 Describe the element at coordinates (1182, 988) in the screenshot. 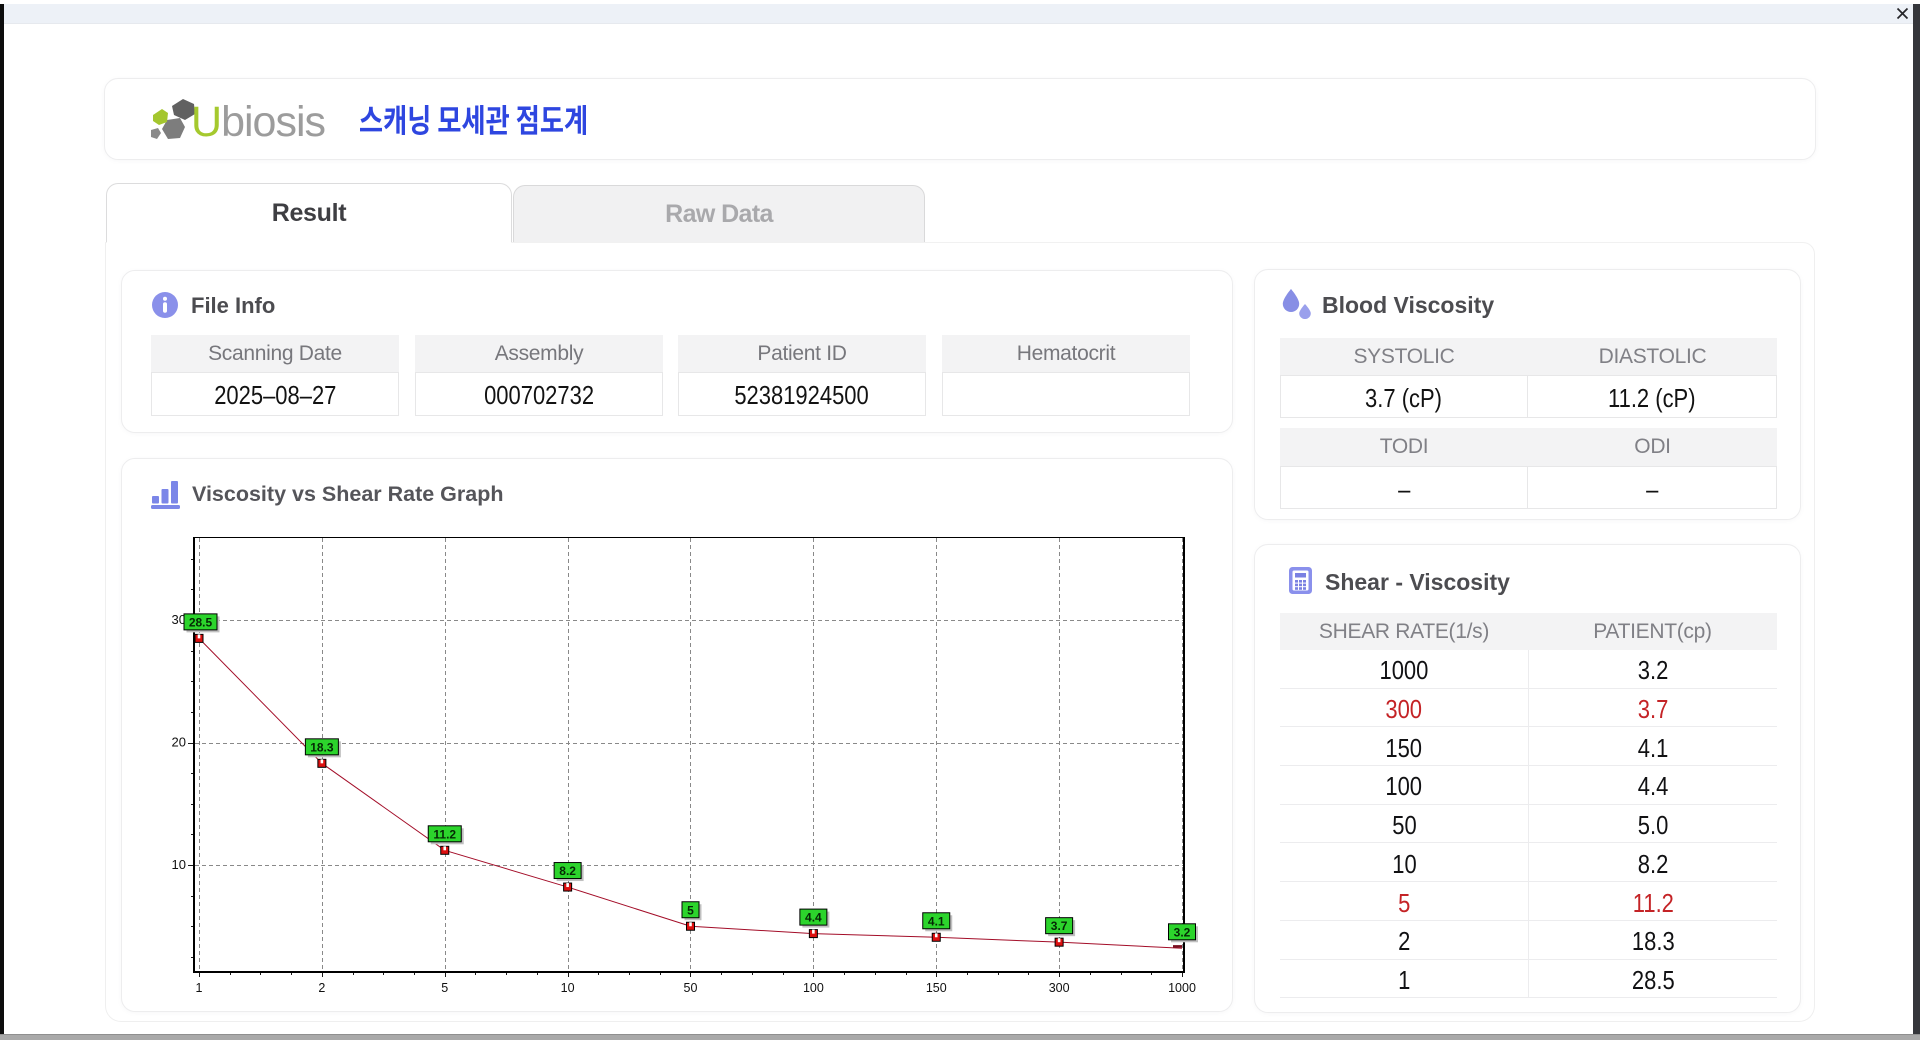

I see `svg-text: 1000` at that location.